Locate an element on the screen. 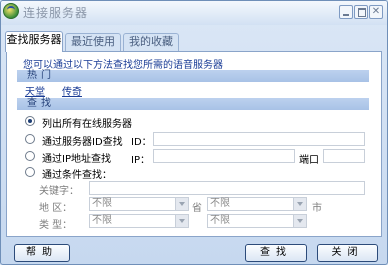 The width and height of the screenshot is (388, 265). minimize-icon is located at coordinates (346, 12).